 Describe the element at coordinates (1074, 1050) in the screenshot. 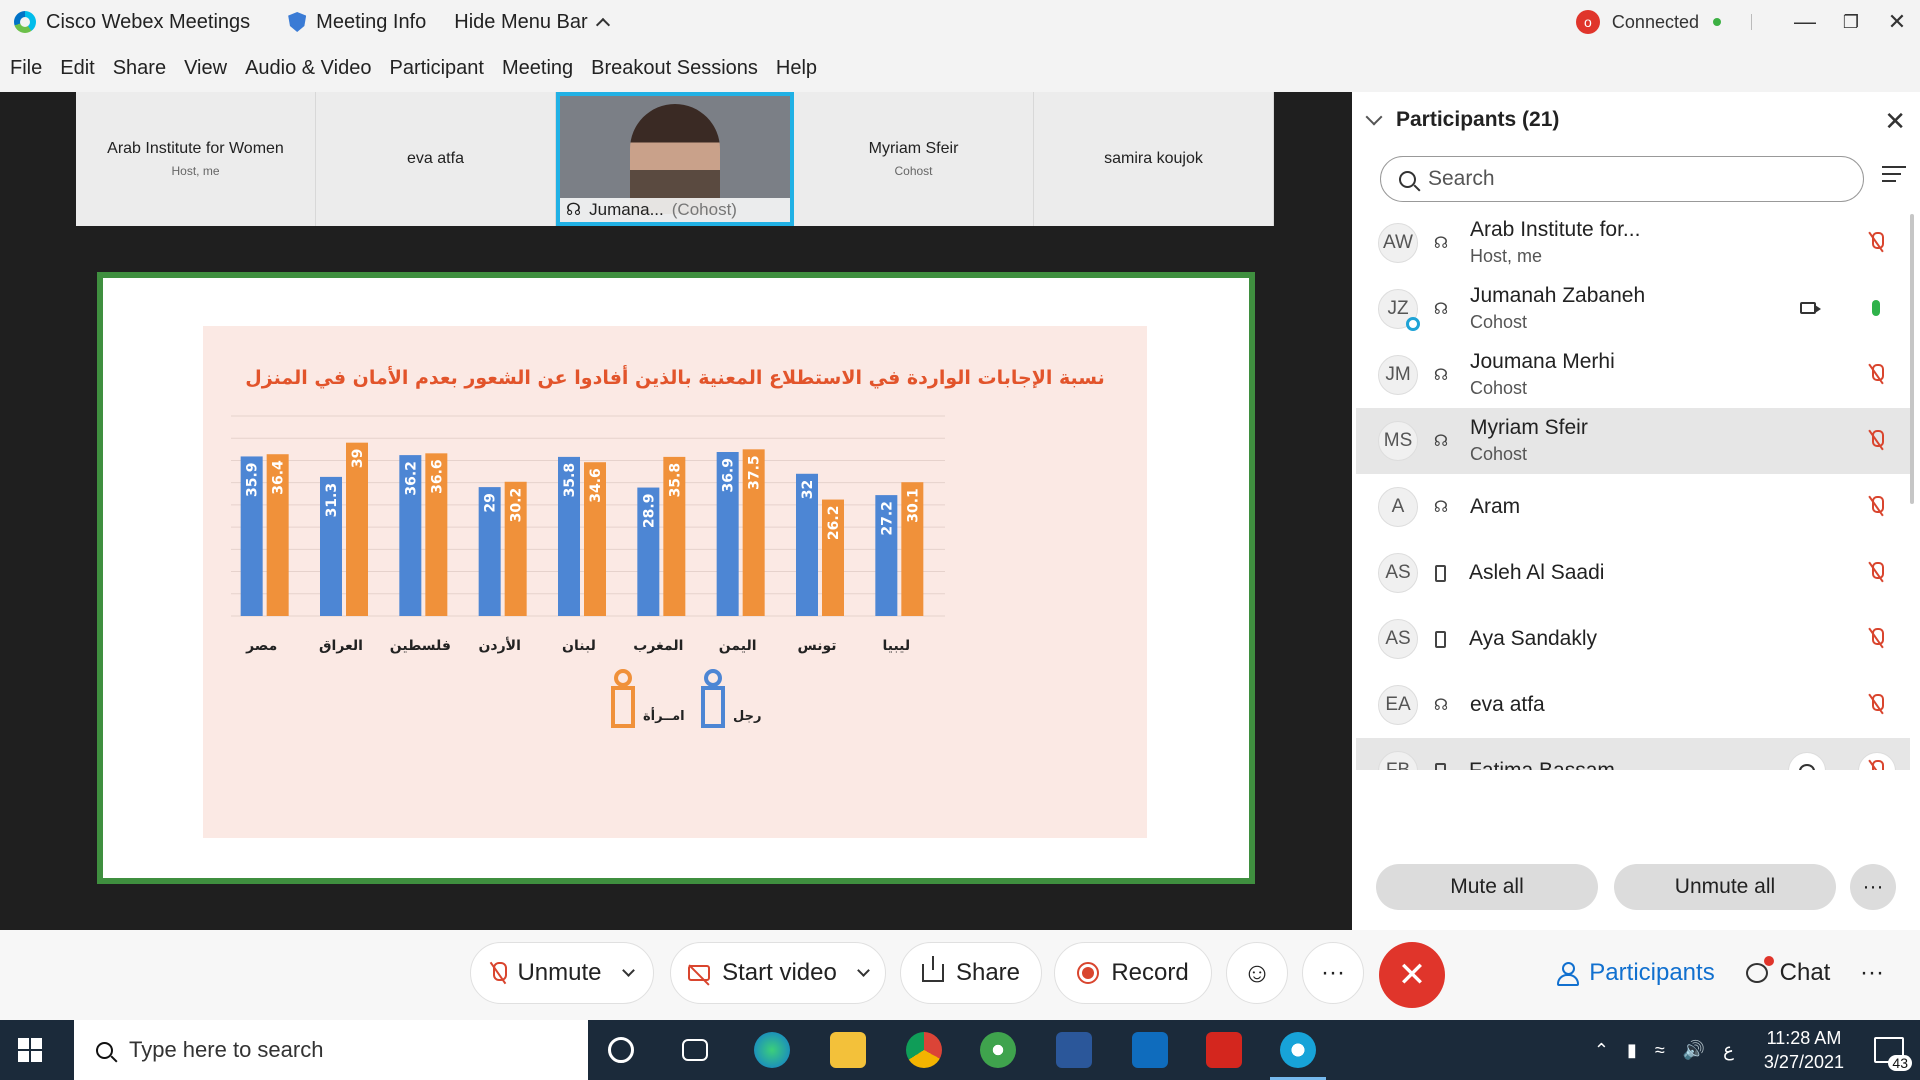

I see `word-icon` at that location.